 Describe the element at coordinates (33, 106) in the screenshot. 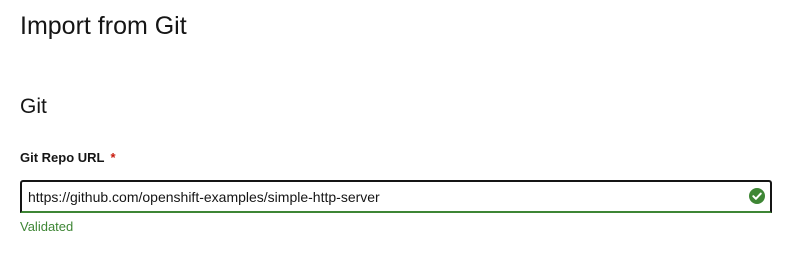

I see `section-title-git: Git` at that location.